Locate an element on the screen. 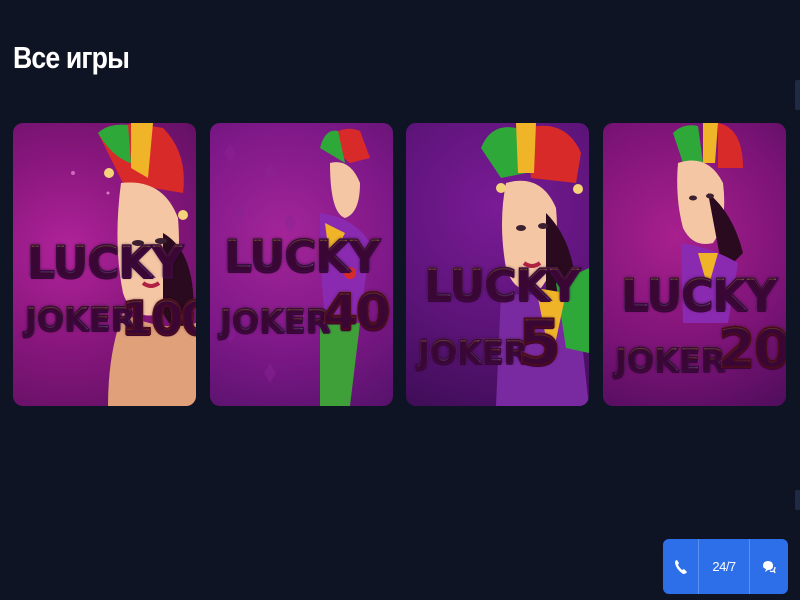 The image size is (800, 600). game-card-lucky-joker-100: LUCKY JOKER 100 is located at coordinates (104, 264).